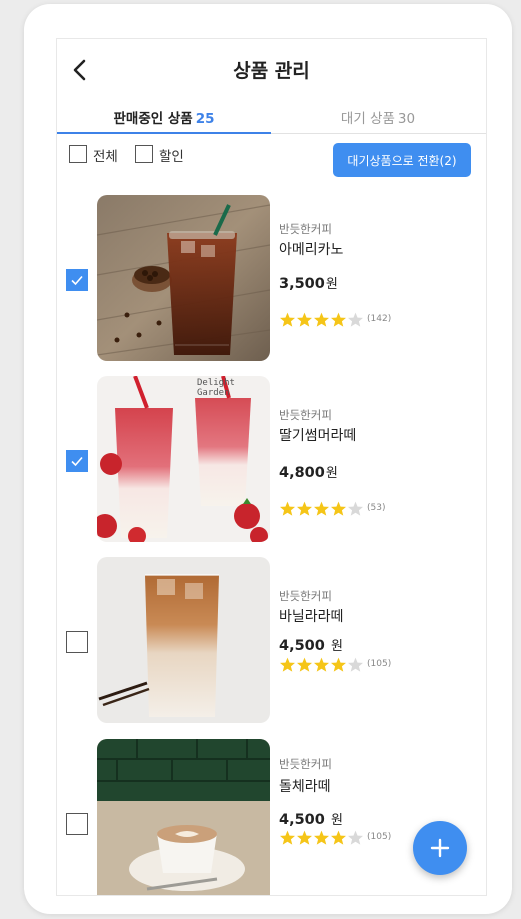 The width and height of the screenshot is (521, 919). What do you see at coordinates (402, 160) in the screenshot?
I see `switch-to-waiting-button: 대기상품으로 전환(2)` at bounding box center [402, 160].